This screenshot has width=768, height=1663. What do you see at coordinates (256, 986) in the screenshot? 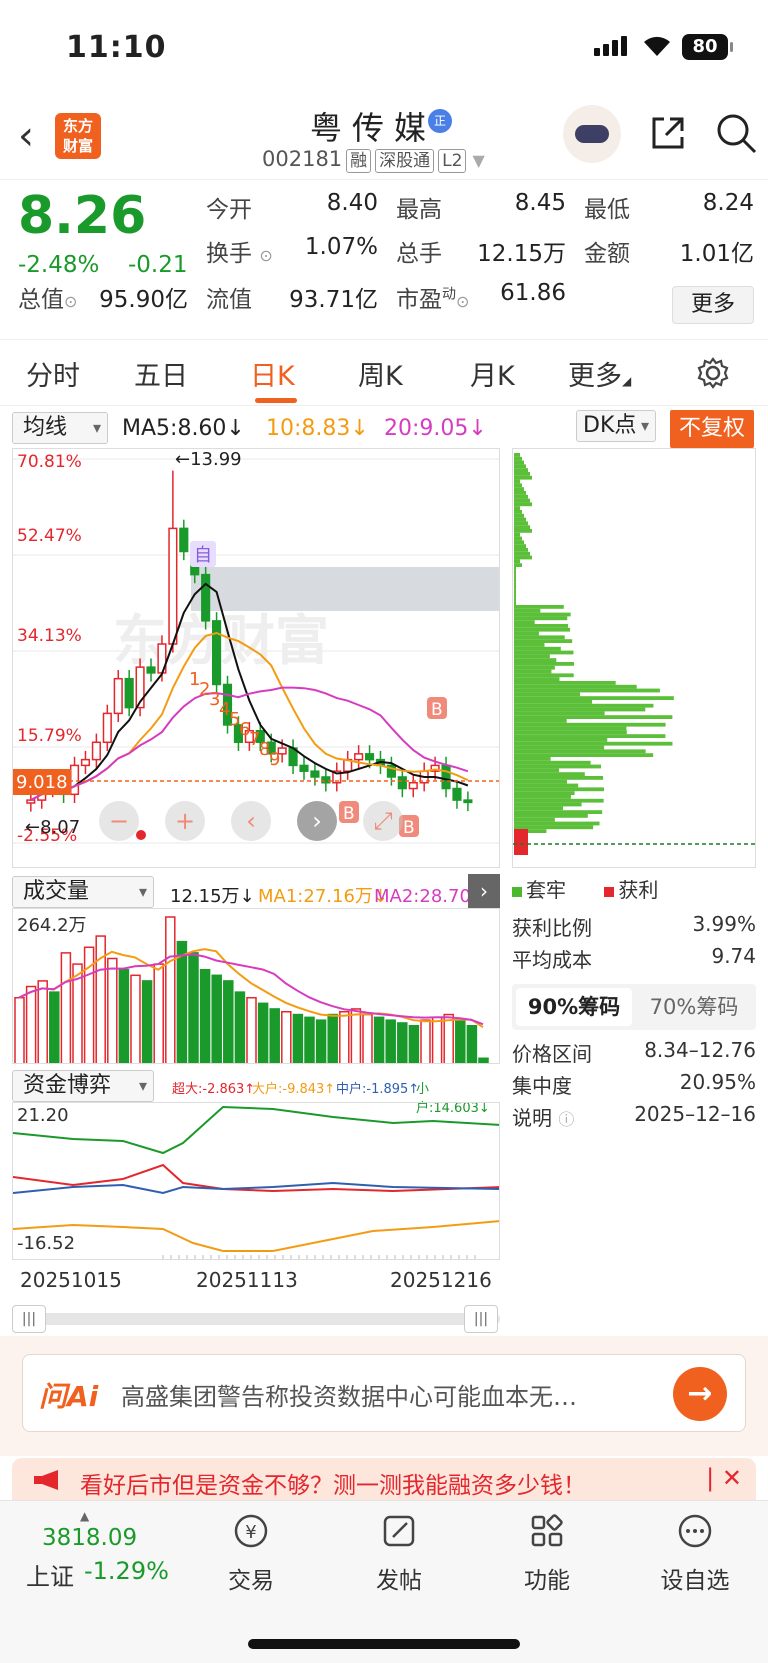
I see `volume-chart: 264.2万` at bounding box center [256, 986].